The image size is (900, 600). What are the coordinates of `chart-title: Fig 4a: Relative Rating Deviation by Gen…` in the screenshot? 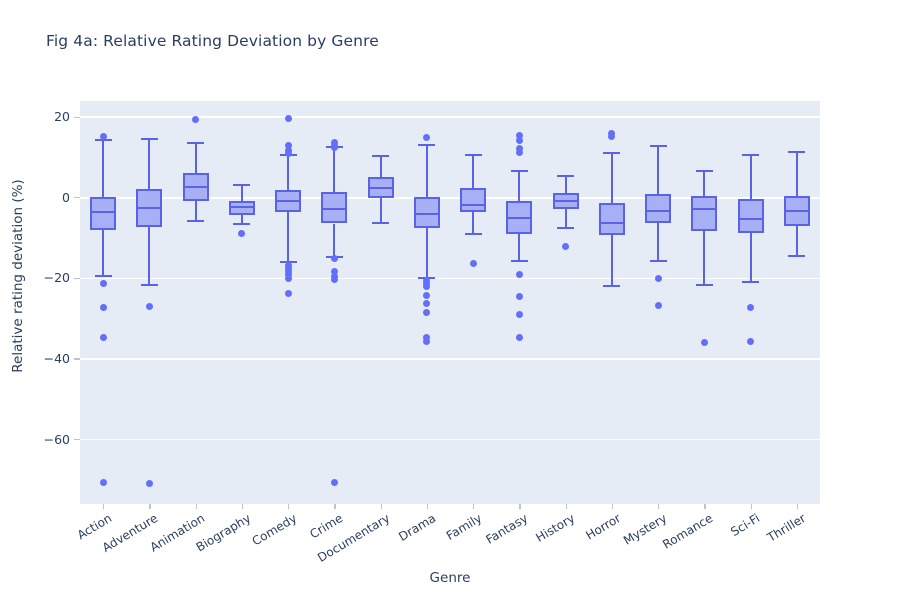 It's located at (212, 41).